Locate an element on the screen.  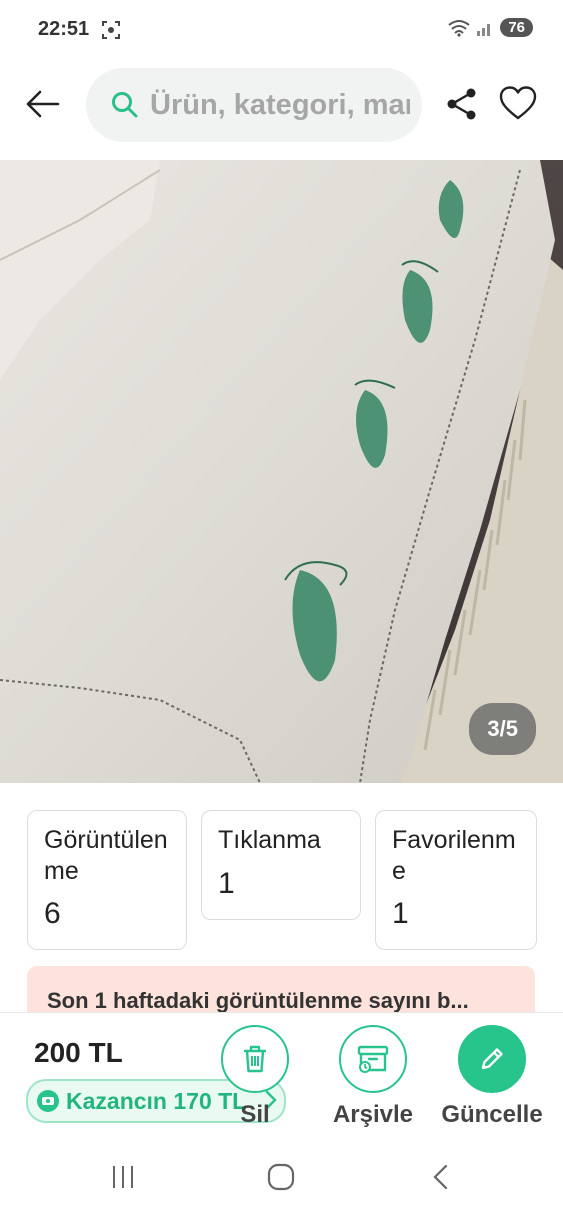
stat-card-favorites: Favorilenm e 1 is located at coordinates (456, 880).